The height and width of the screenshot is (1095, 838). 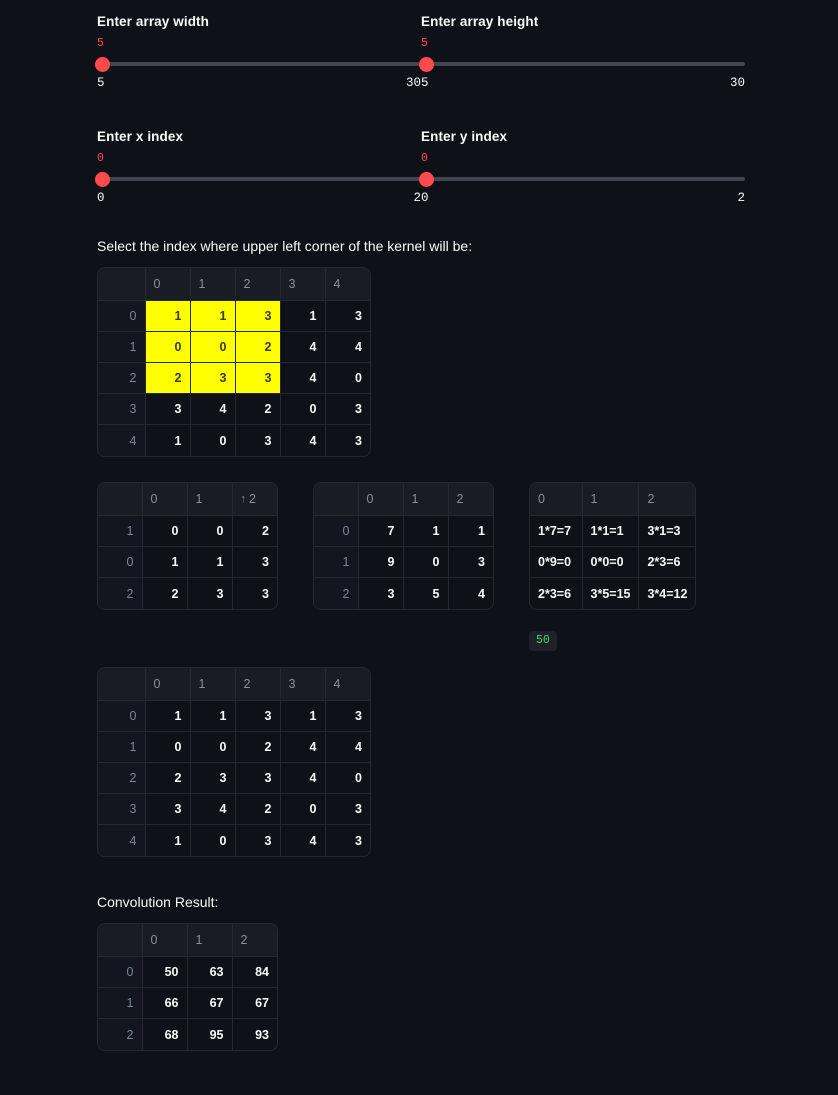 What do you see at coordinates (582, 179) in the screenshot?
I see `slider-track-y-index` at bounding box center [582, 179].